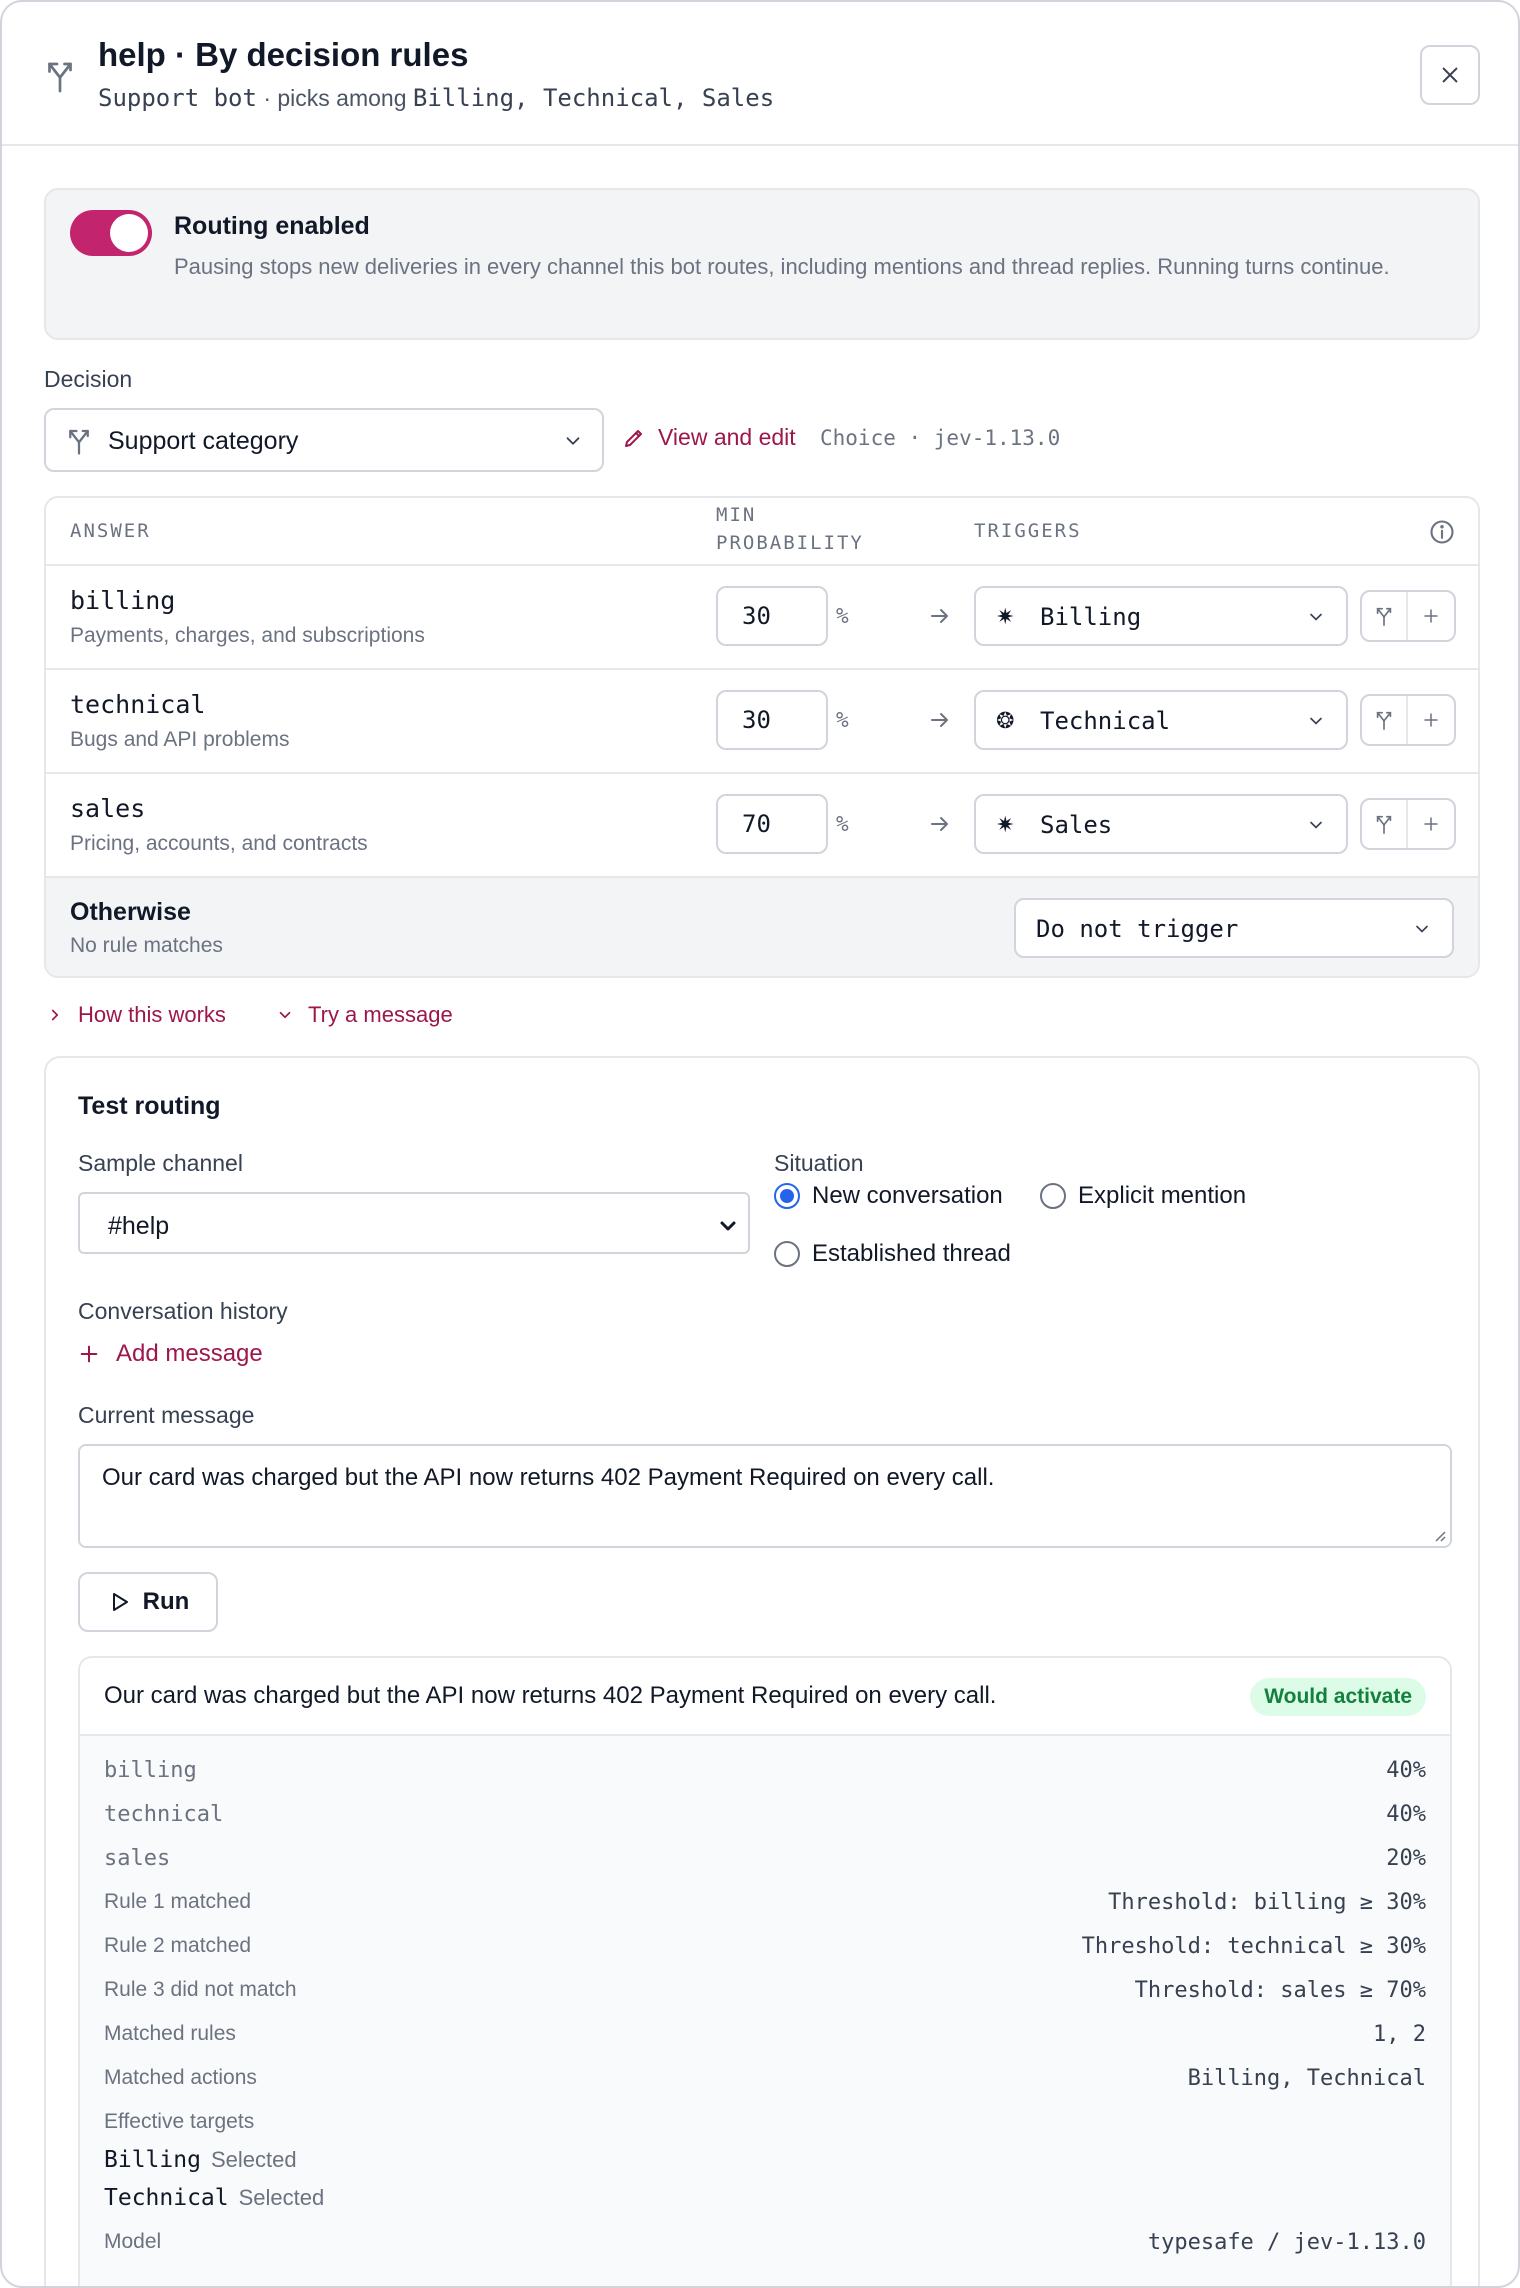 The height and width of the screenshot is (2288, 1520). What do you see at coordinates (166, 1415) in the screenshot?
I see `current-message-label: Current message` at bounding box center [166, 1415].